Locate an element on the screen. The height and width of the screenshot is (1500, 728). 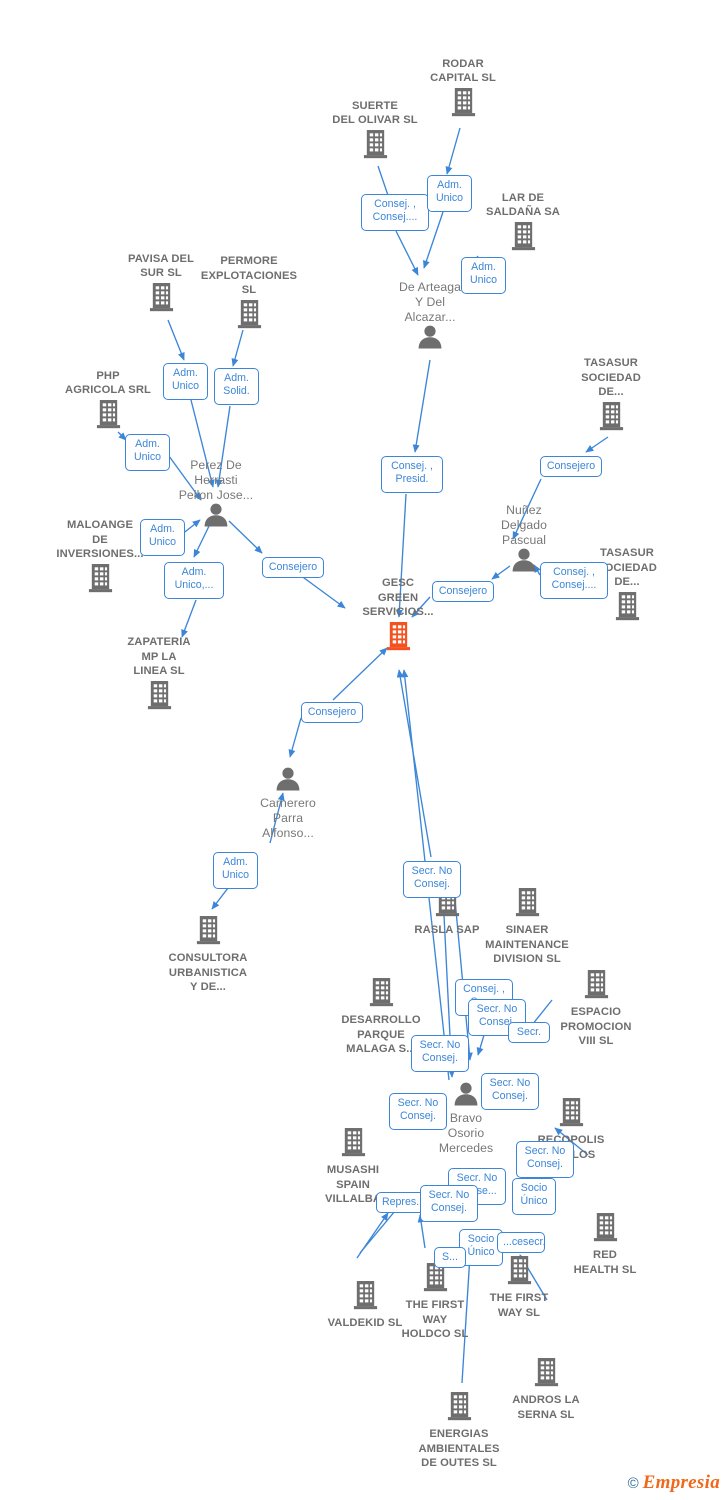
building-icon-firstwaysl is located at coordinates (519, 1272).